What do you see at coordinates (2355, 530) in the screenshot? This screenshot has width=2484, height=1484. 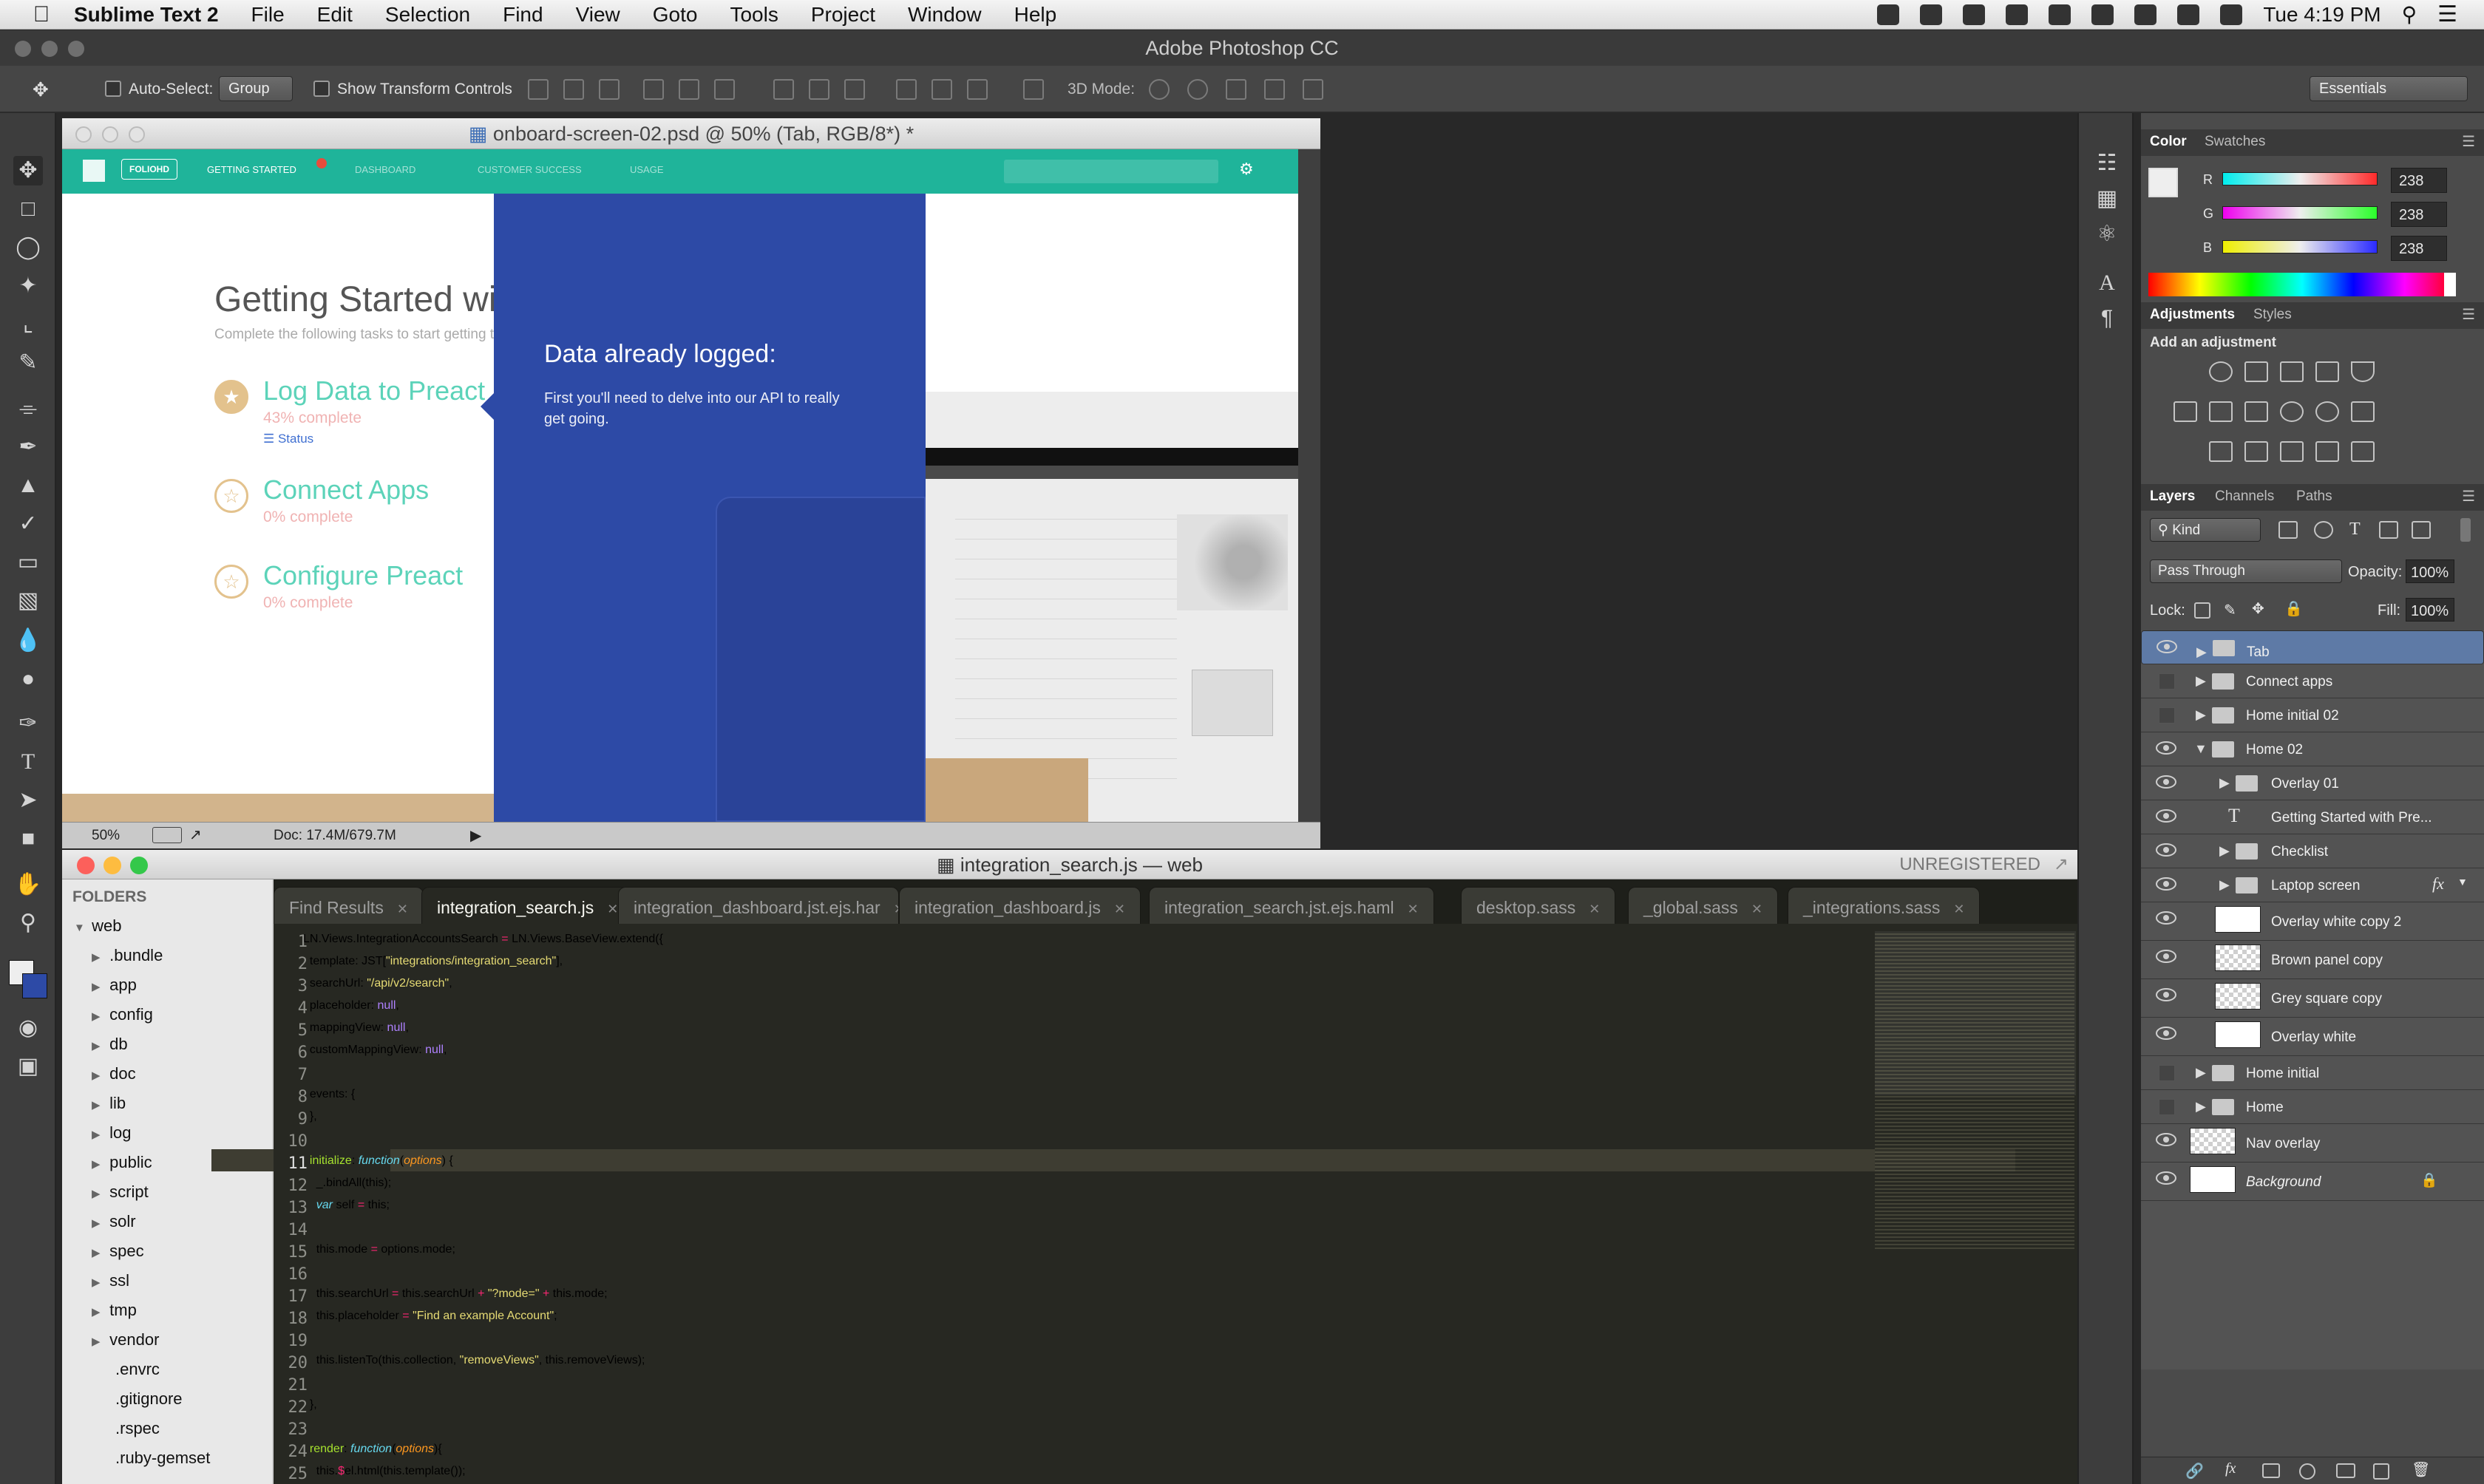 I see `filter-type-icon: T` at bounding box center [2355, 530].